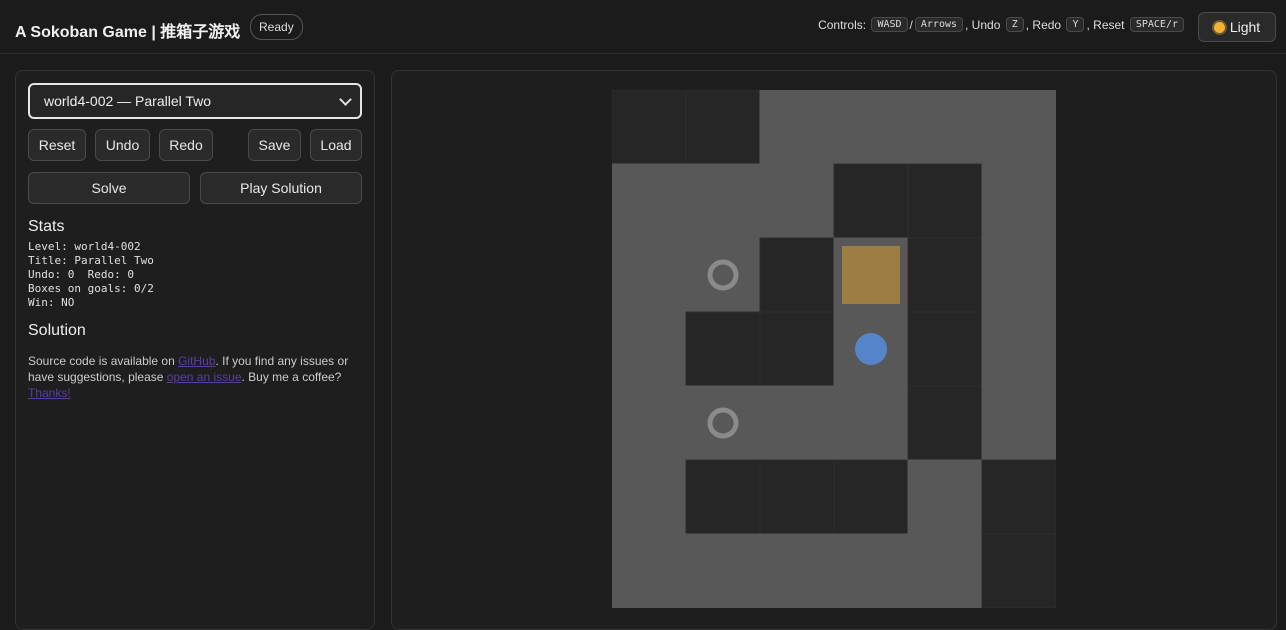  Describe the element at coordinates (291, 377) in the screenshot. I see `solution-text-part3: . Buy me a coffee?` at that location.